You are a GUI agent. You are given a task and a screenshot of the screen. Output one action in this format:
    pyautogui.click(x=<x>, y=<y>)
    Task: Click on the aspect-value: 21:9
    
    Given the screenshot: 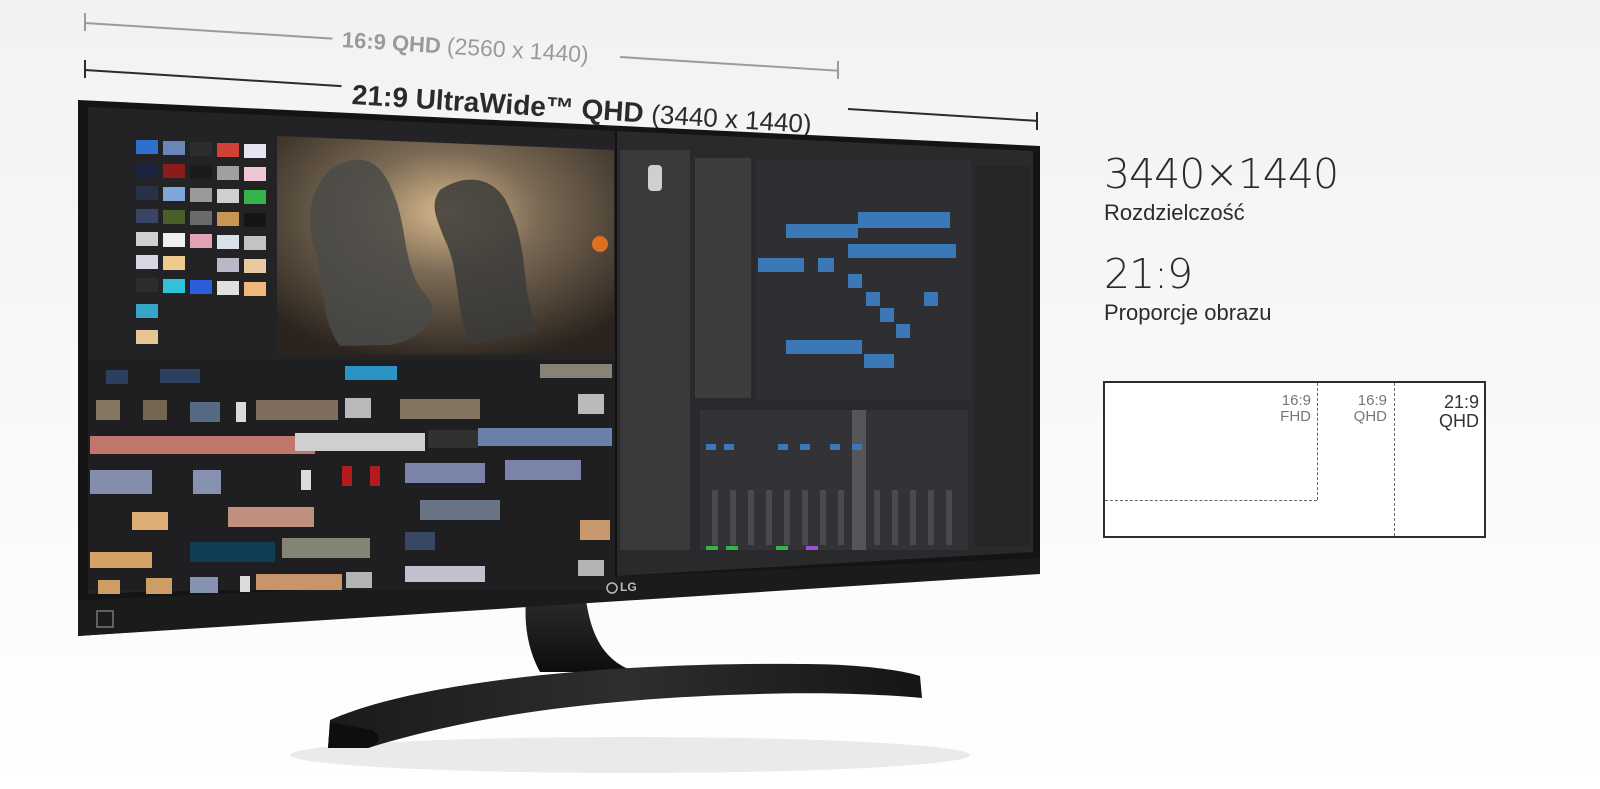 What is the action you would take?
    pyautogui.click(x=1148, y=274)
    